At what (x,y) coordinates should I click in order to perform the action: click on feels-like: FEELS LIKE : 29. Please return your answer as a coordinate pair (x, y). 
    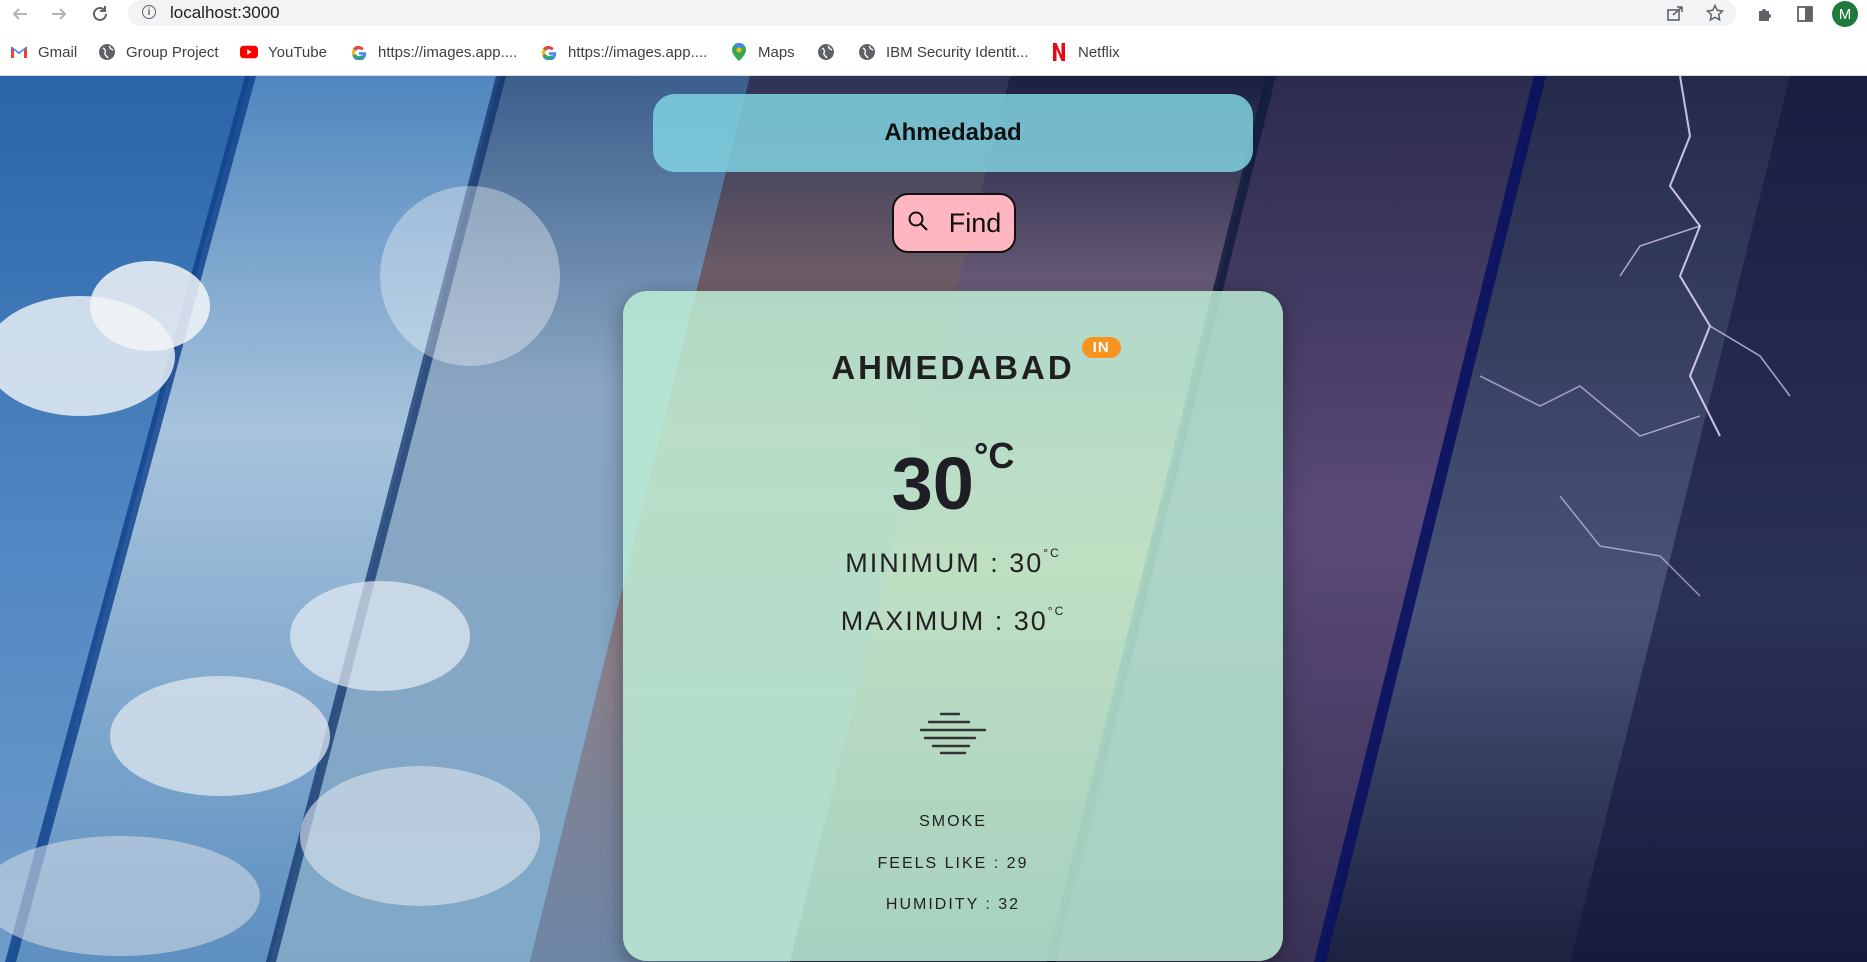
    Looking at the image, I should click on (953, 863).